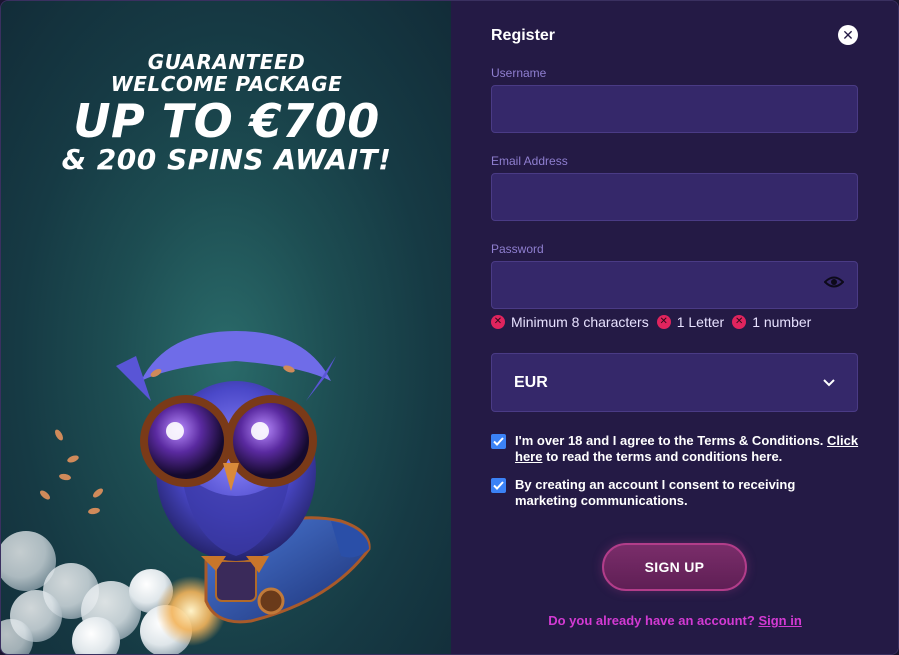 The width and height of the screenshot is (899, 655). I want to click on signin-row: Do you already have an account? Sign in, so click(674, 620).